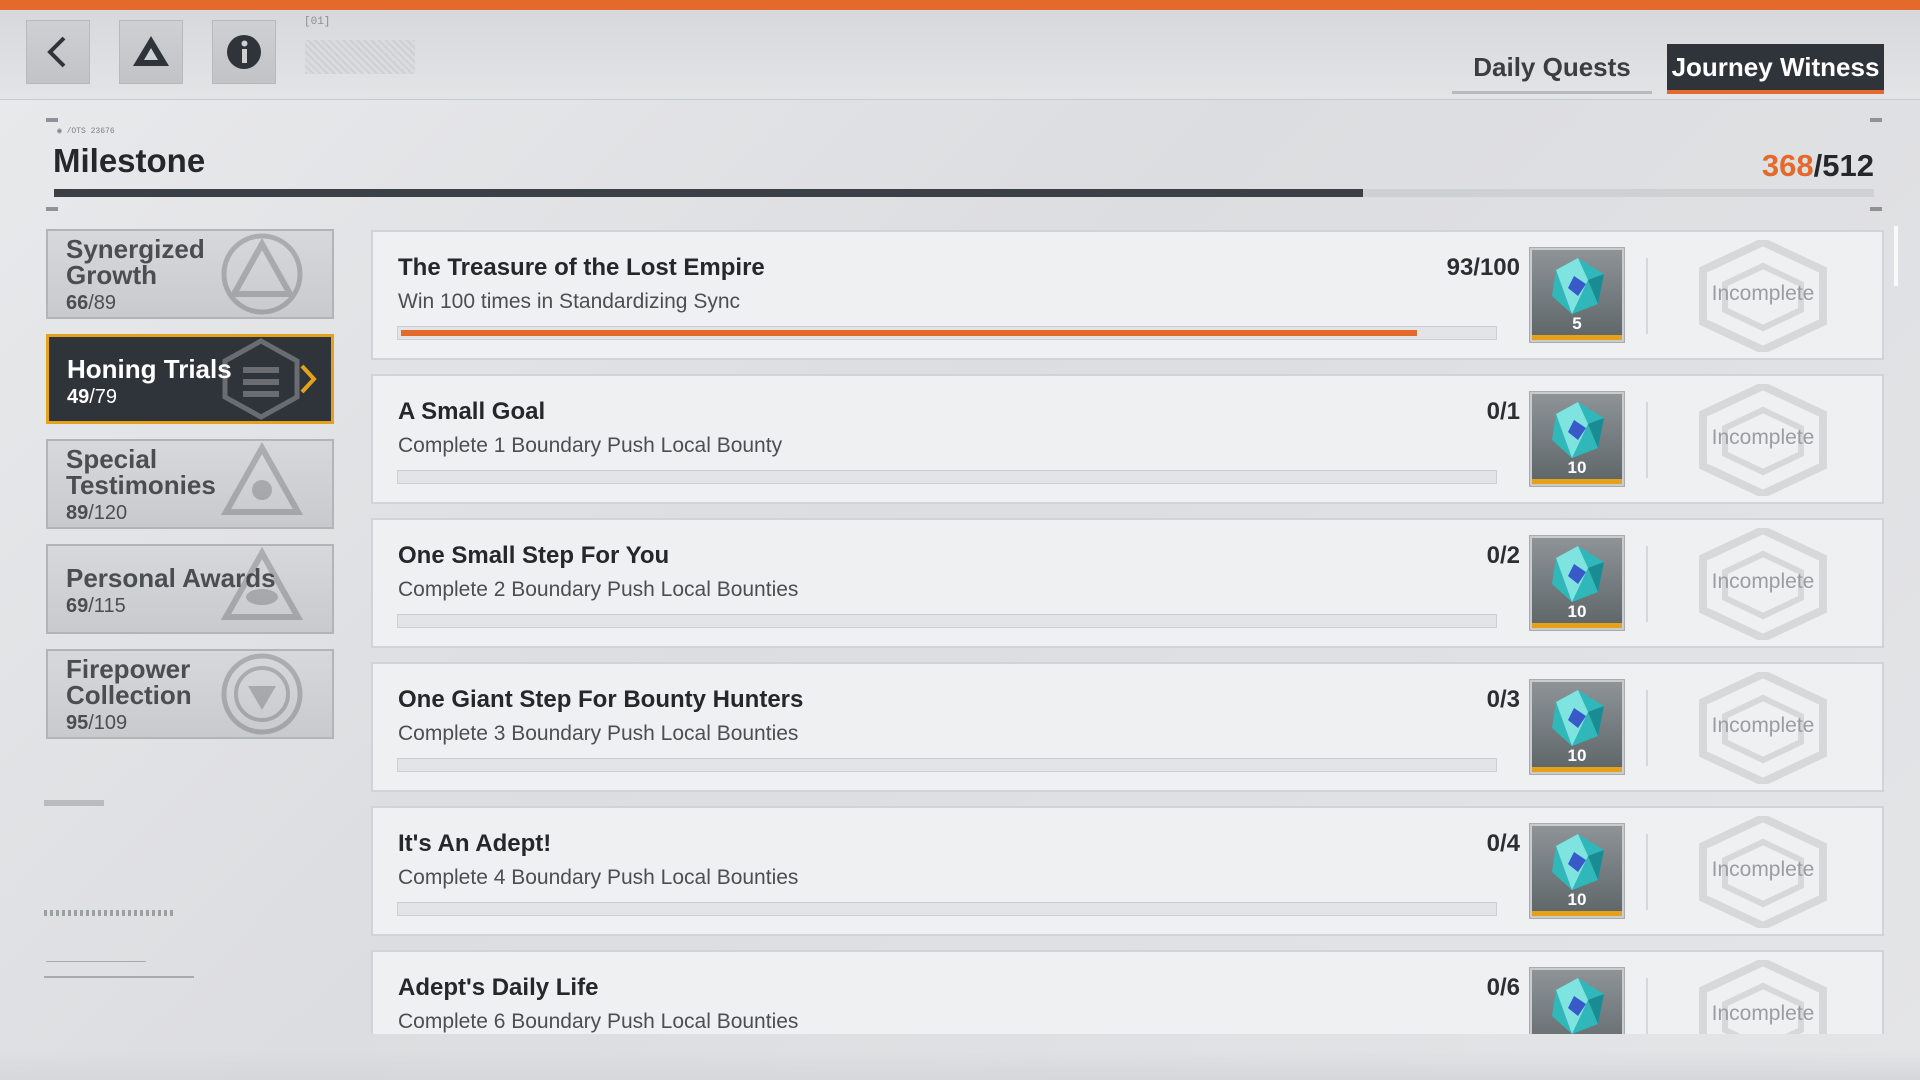  Describe the element at coordinates (909, 333) in the screenshot. I see `quest-progress-fill` at that location.